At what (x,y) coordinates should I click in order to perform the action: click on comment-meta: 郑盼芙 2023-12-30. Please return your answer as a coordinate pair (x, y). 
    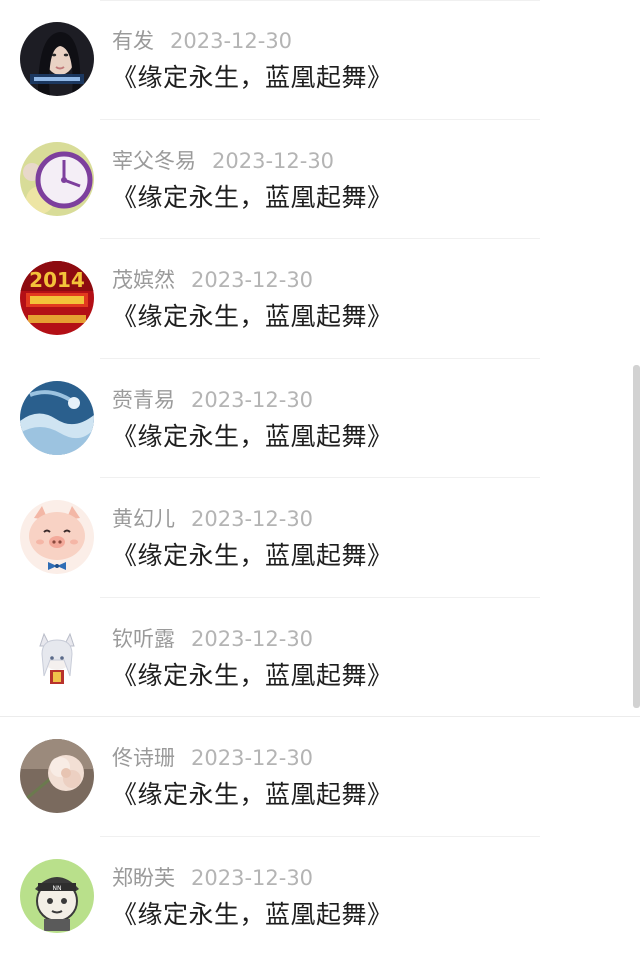
    Looking at the image, I should click on (212, 878).